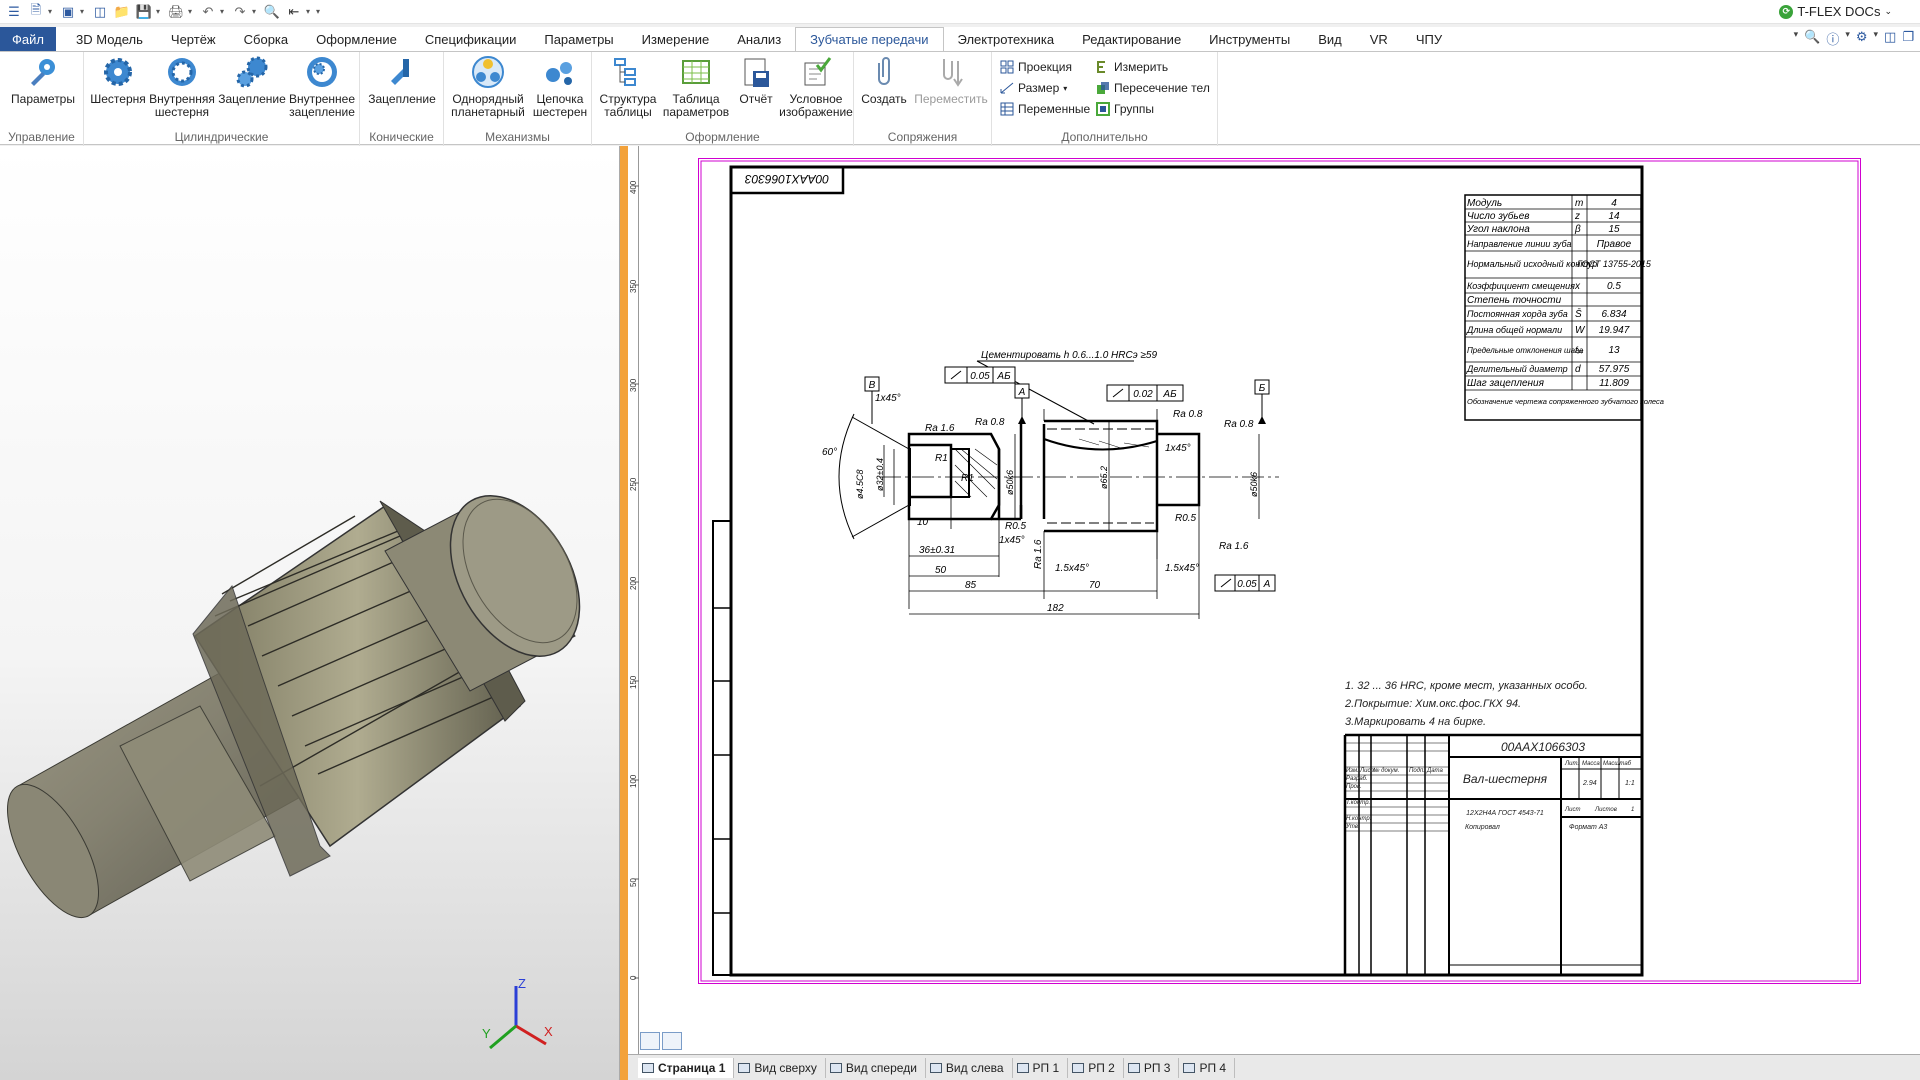 The image size is (1920, 1080). What do you see at coordinates (192, 11) in the screenshot?
I see `print-dropdown-icon: ▾` at bounding box center [192, 11].